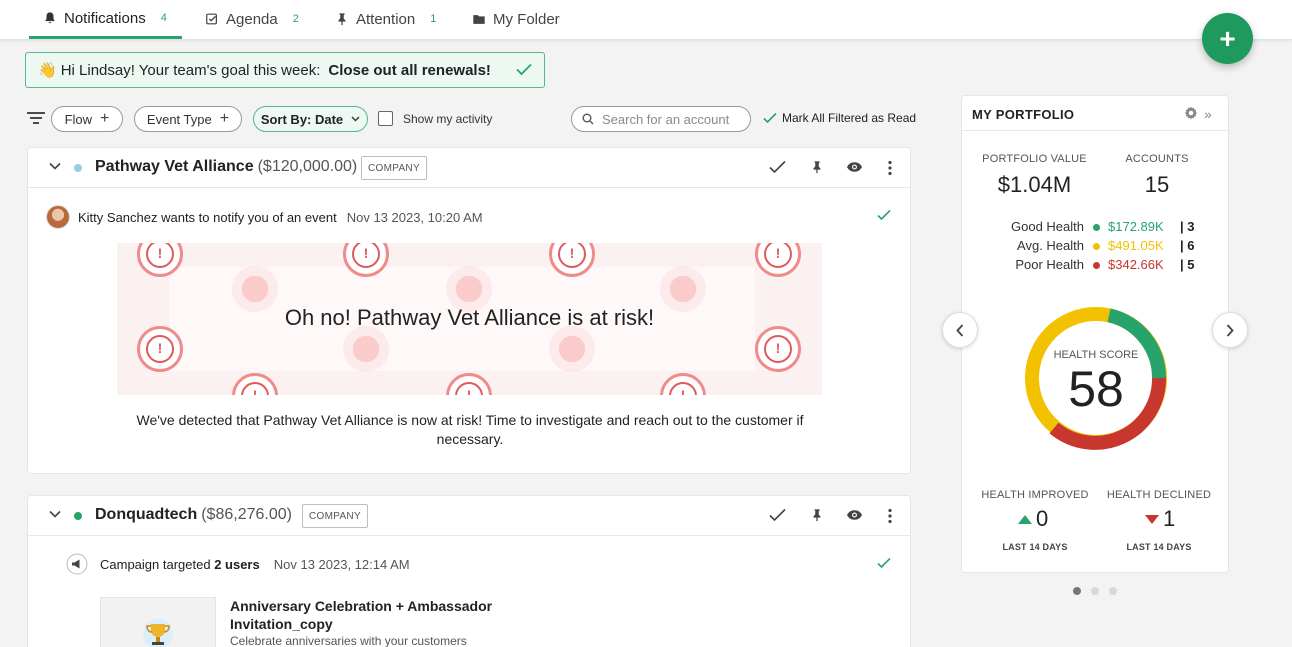 The image size is (1292, 647). What do you see at coordinates (448, 119) in the screenshot?
I see `show-activity-label: Show my activity` at bounding box center [448, 119].